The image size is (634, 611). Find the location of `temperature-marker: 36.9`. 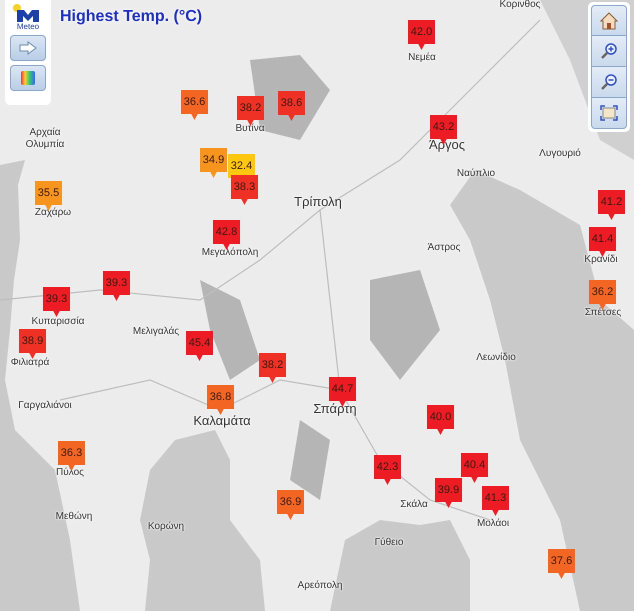

temperature-marker: 36.9 is located at coordinates (290, 505).